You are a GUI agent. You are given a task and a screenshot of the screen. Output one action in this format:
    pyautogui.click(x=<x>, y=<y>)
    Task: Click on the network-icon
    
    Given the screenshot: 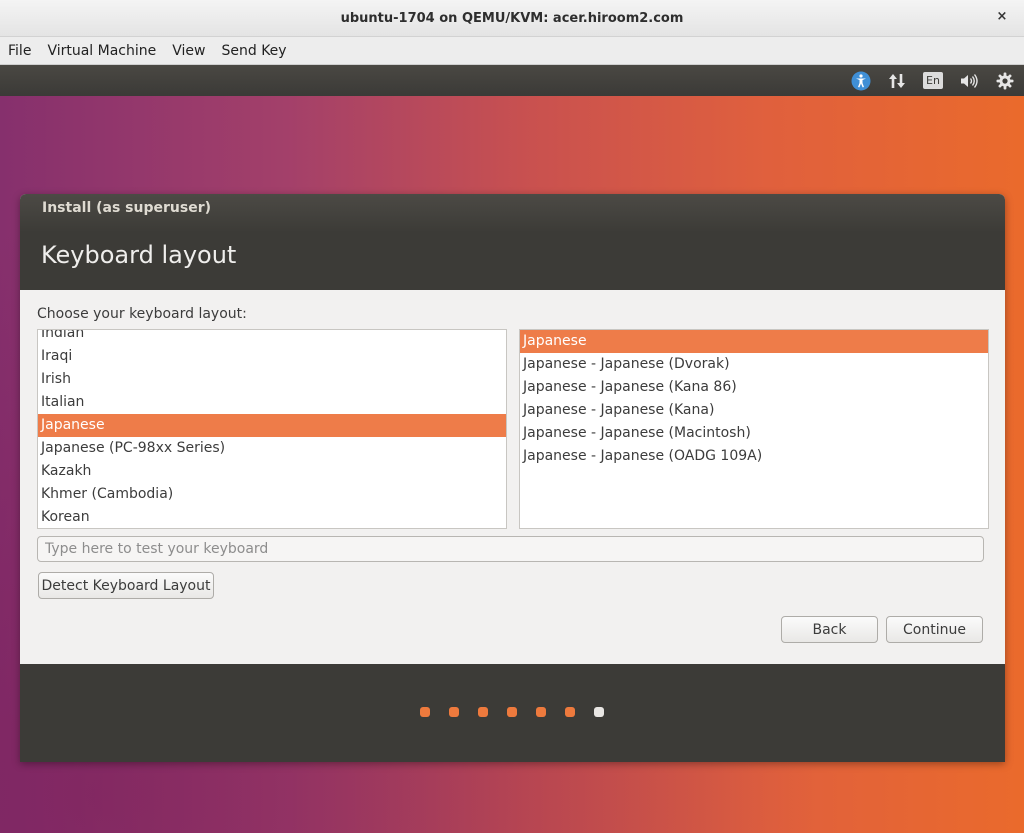 What is the action you would take?
    pyautogui.click(x=897, y=81)
    